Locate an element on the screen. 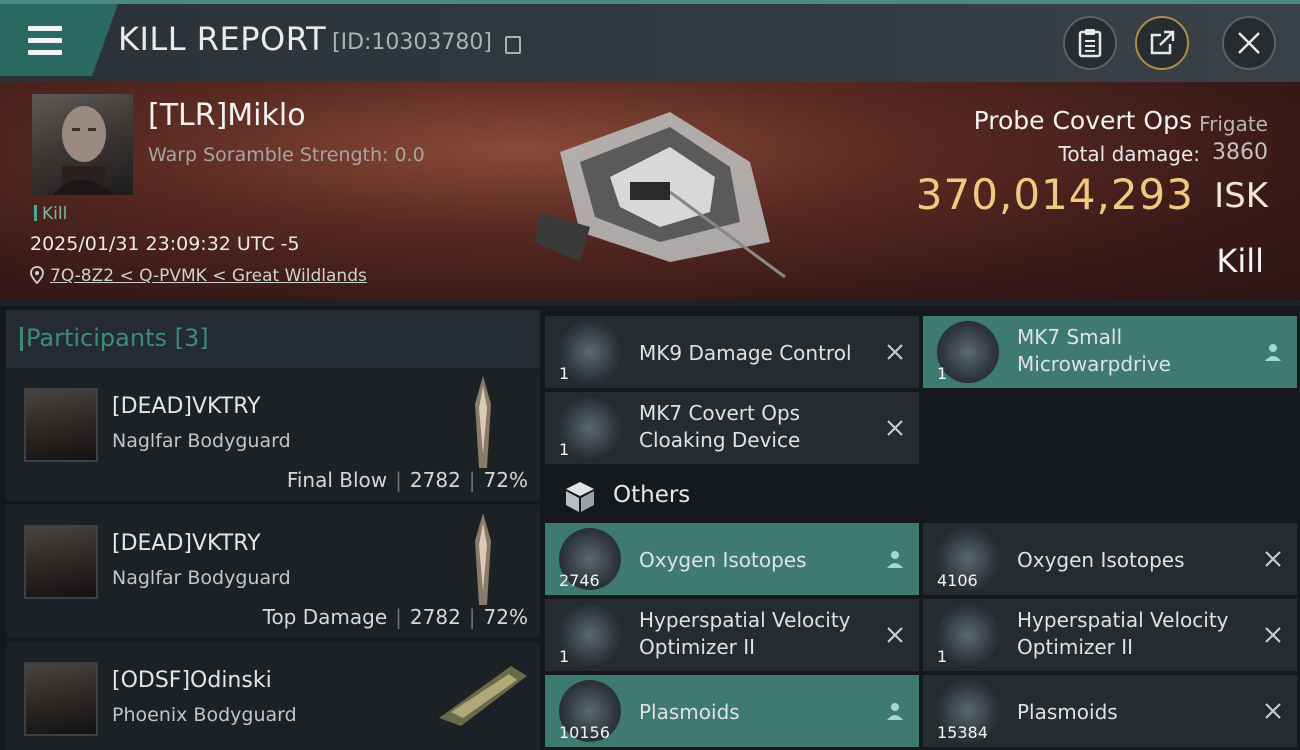 The height and width of the screenshot is (750, 1300). isk-value: 370,014,293 is located at coordinates (1054, 194).